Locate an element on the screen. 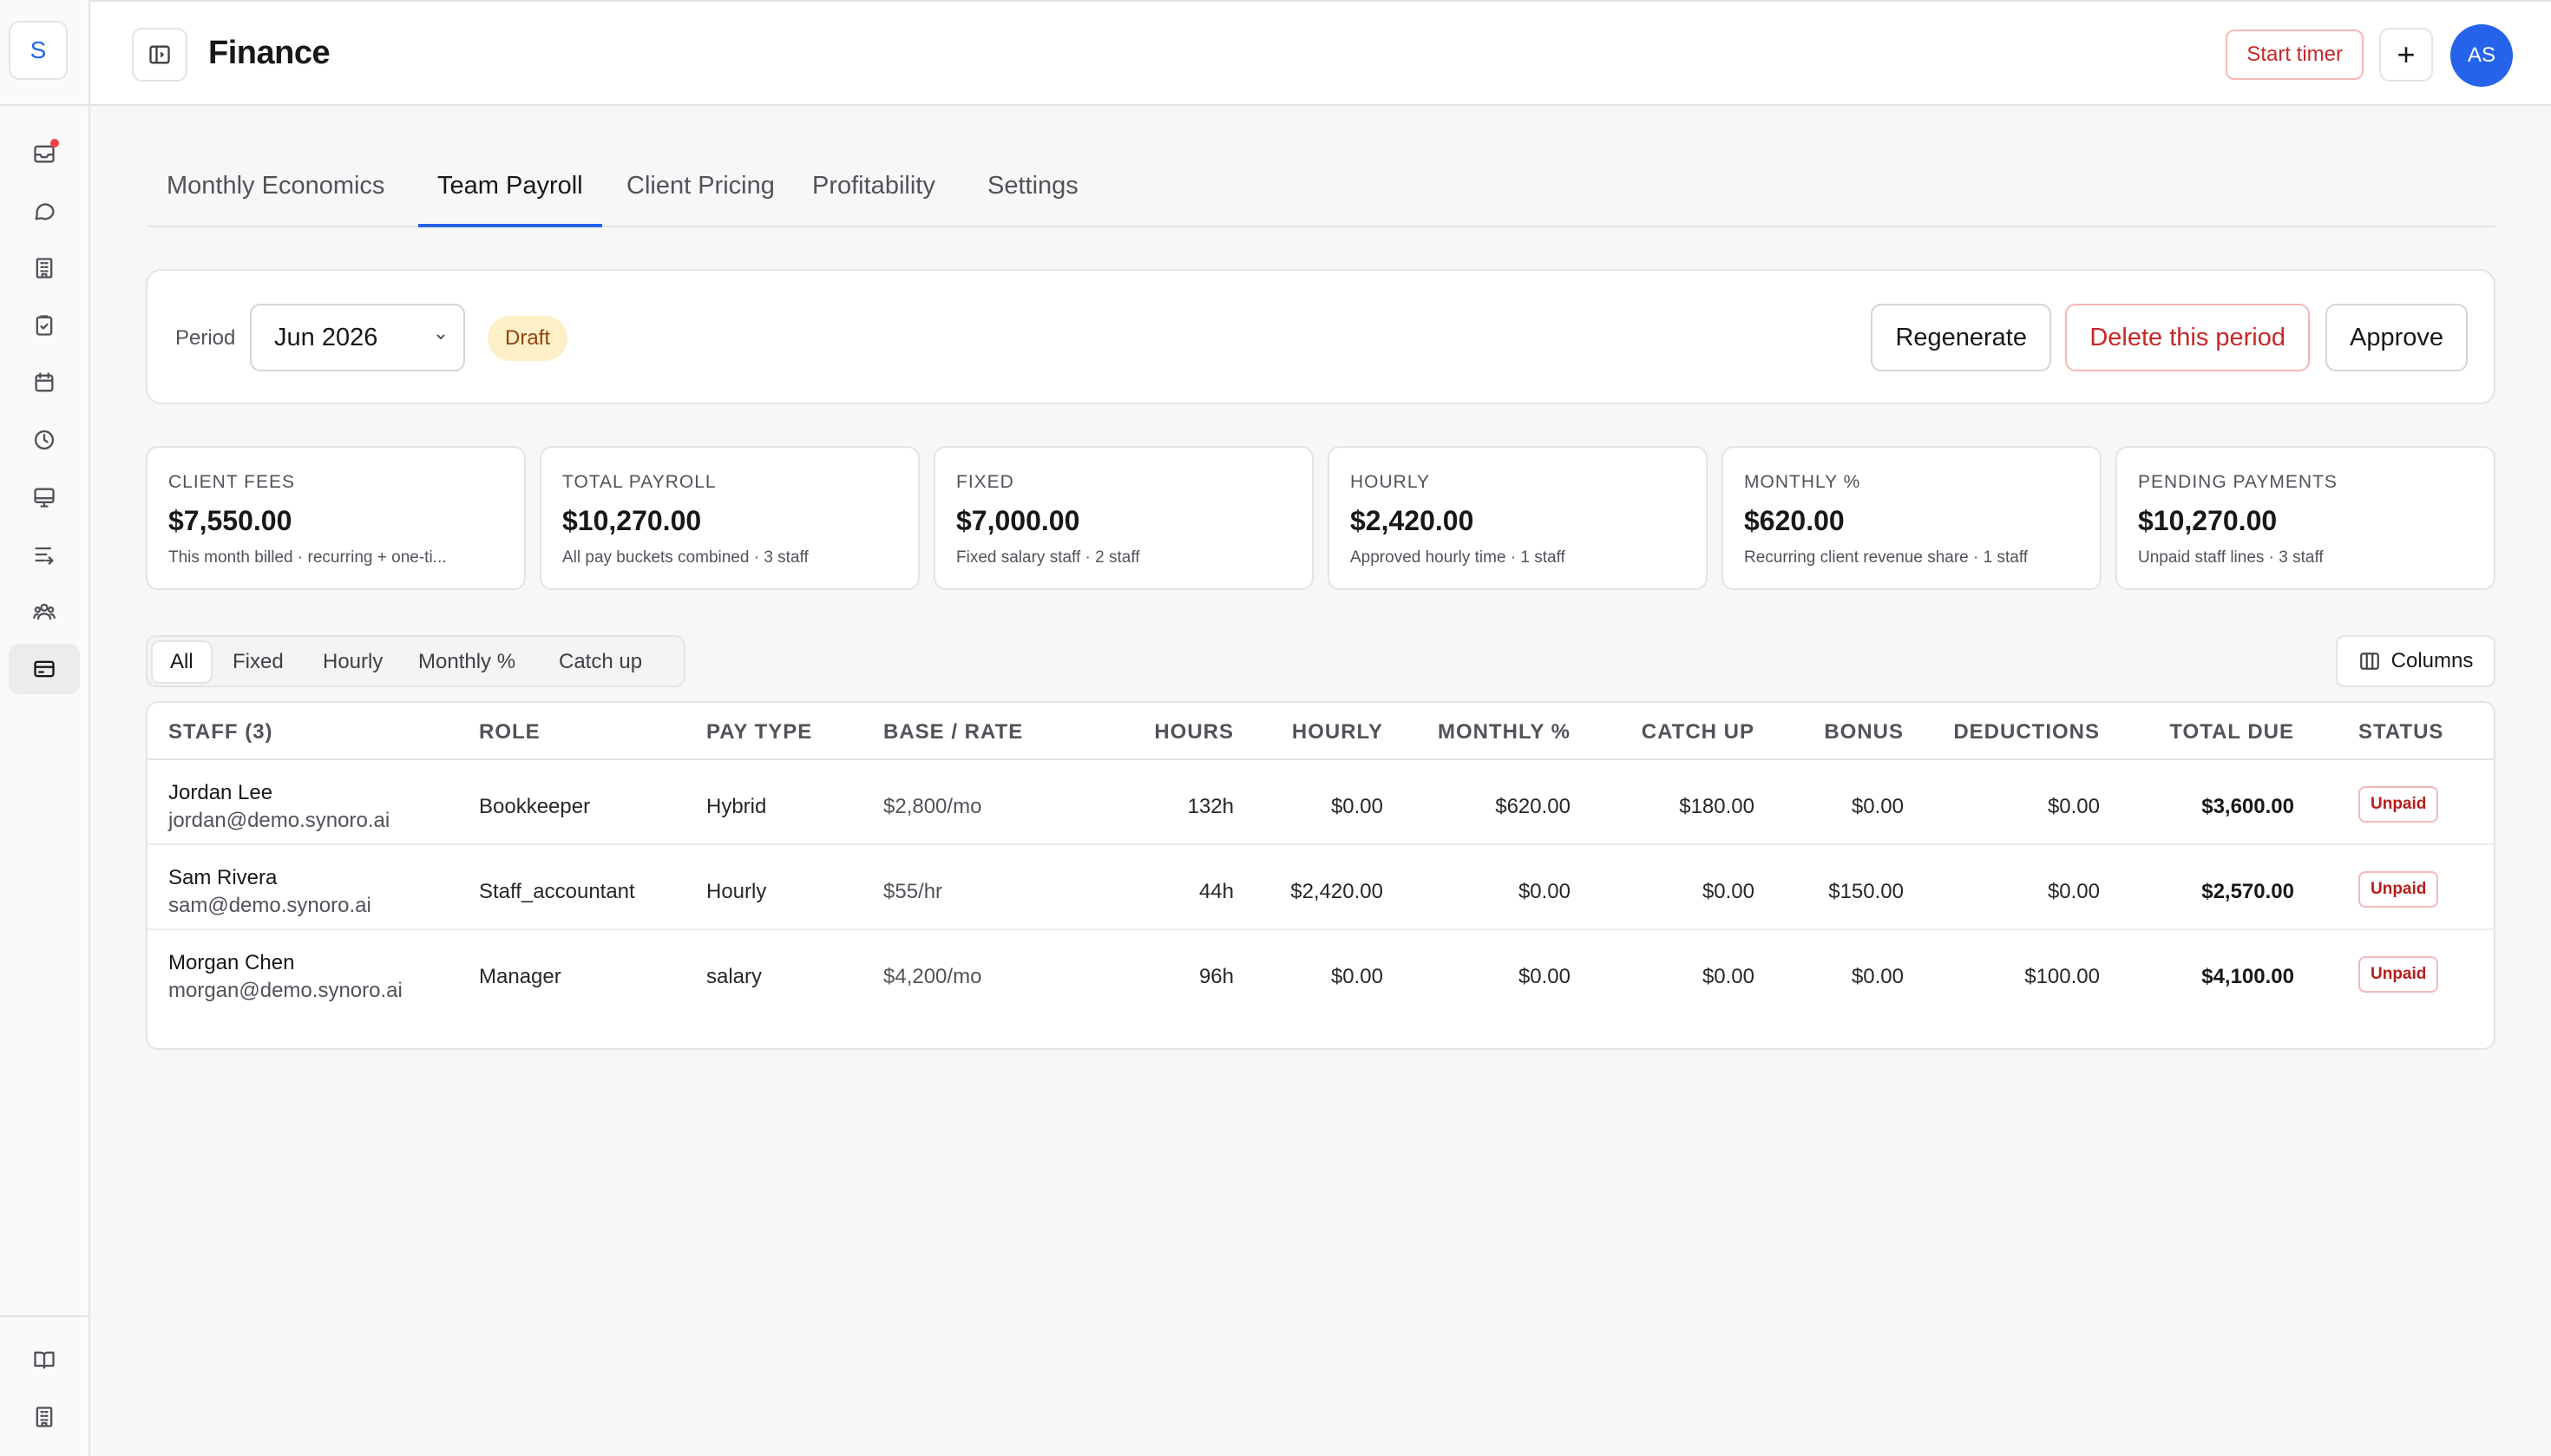 The image size is (2551, 1456). calendar-icon is located at coordinates (44, 382).